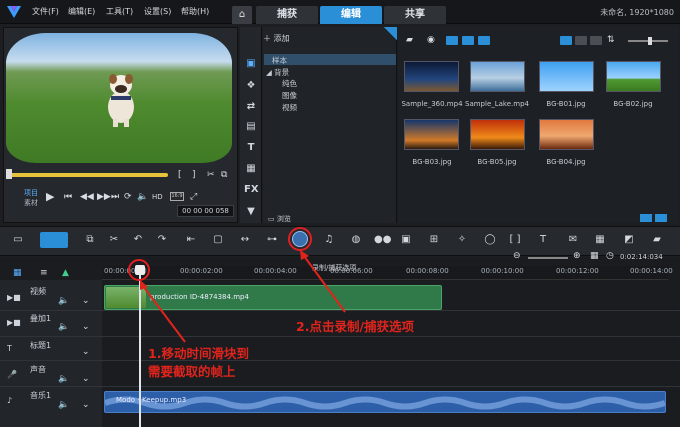  What do you see at coordinates (251, 147) in the screenshot?
I see `title-icon: T` at bounding box center [251, 147].